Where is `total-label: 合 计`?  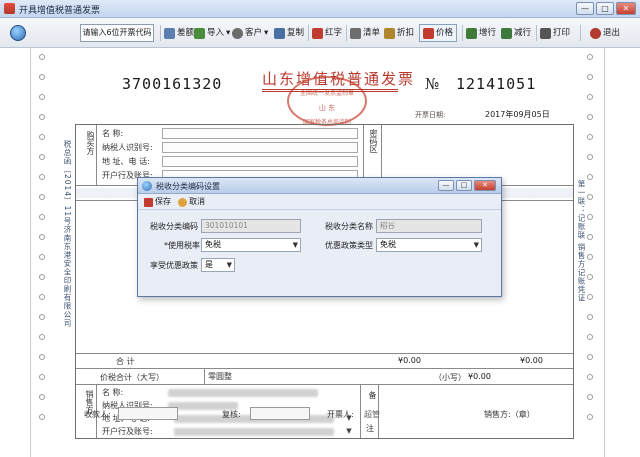
total-label: 合 计 is located at coordinates (125, 361).